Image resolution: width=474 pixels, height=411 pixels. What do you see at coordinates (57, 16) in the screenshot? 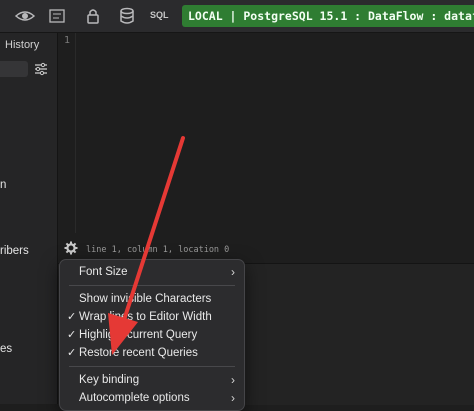
I see `format-icon` at bounding box center [57, 16].